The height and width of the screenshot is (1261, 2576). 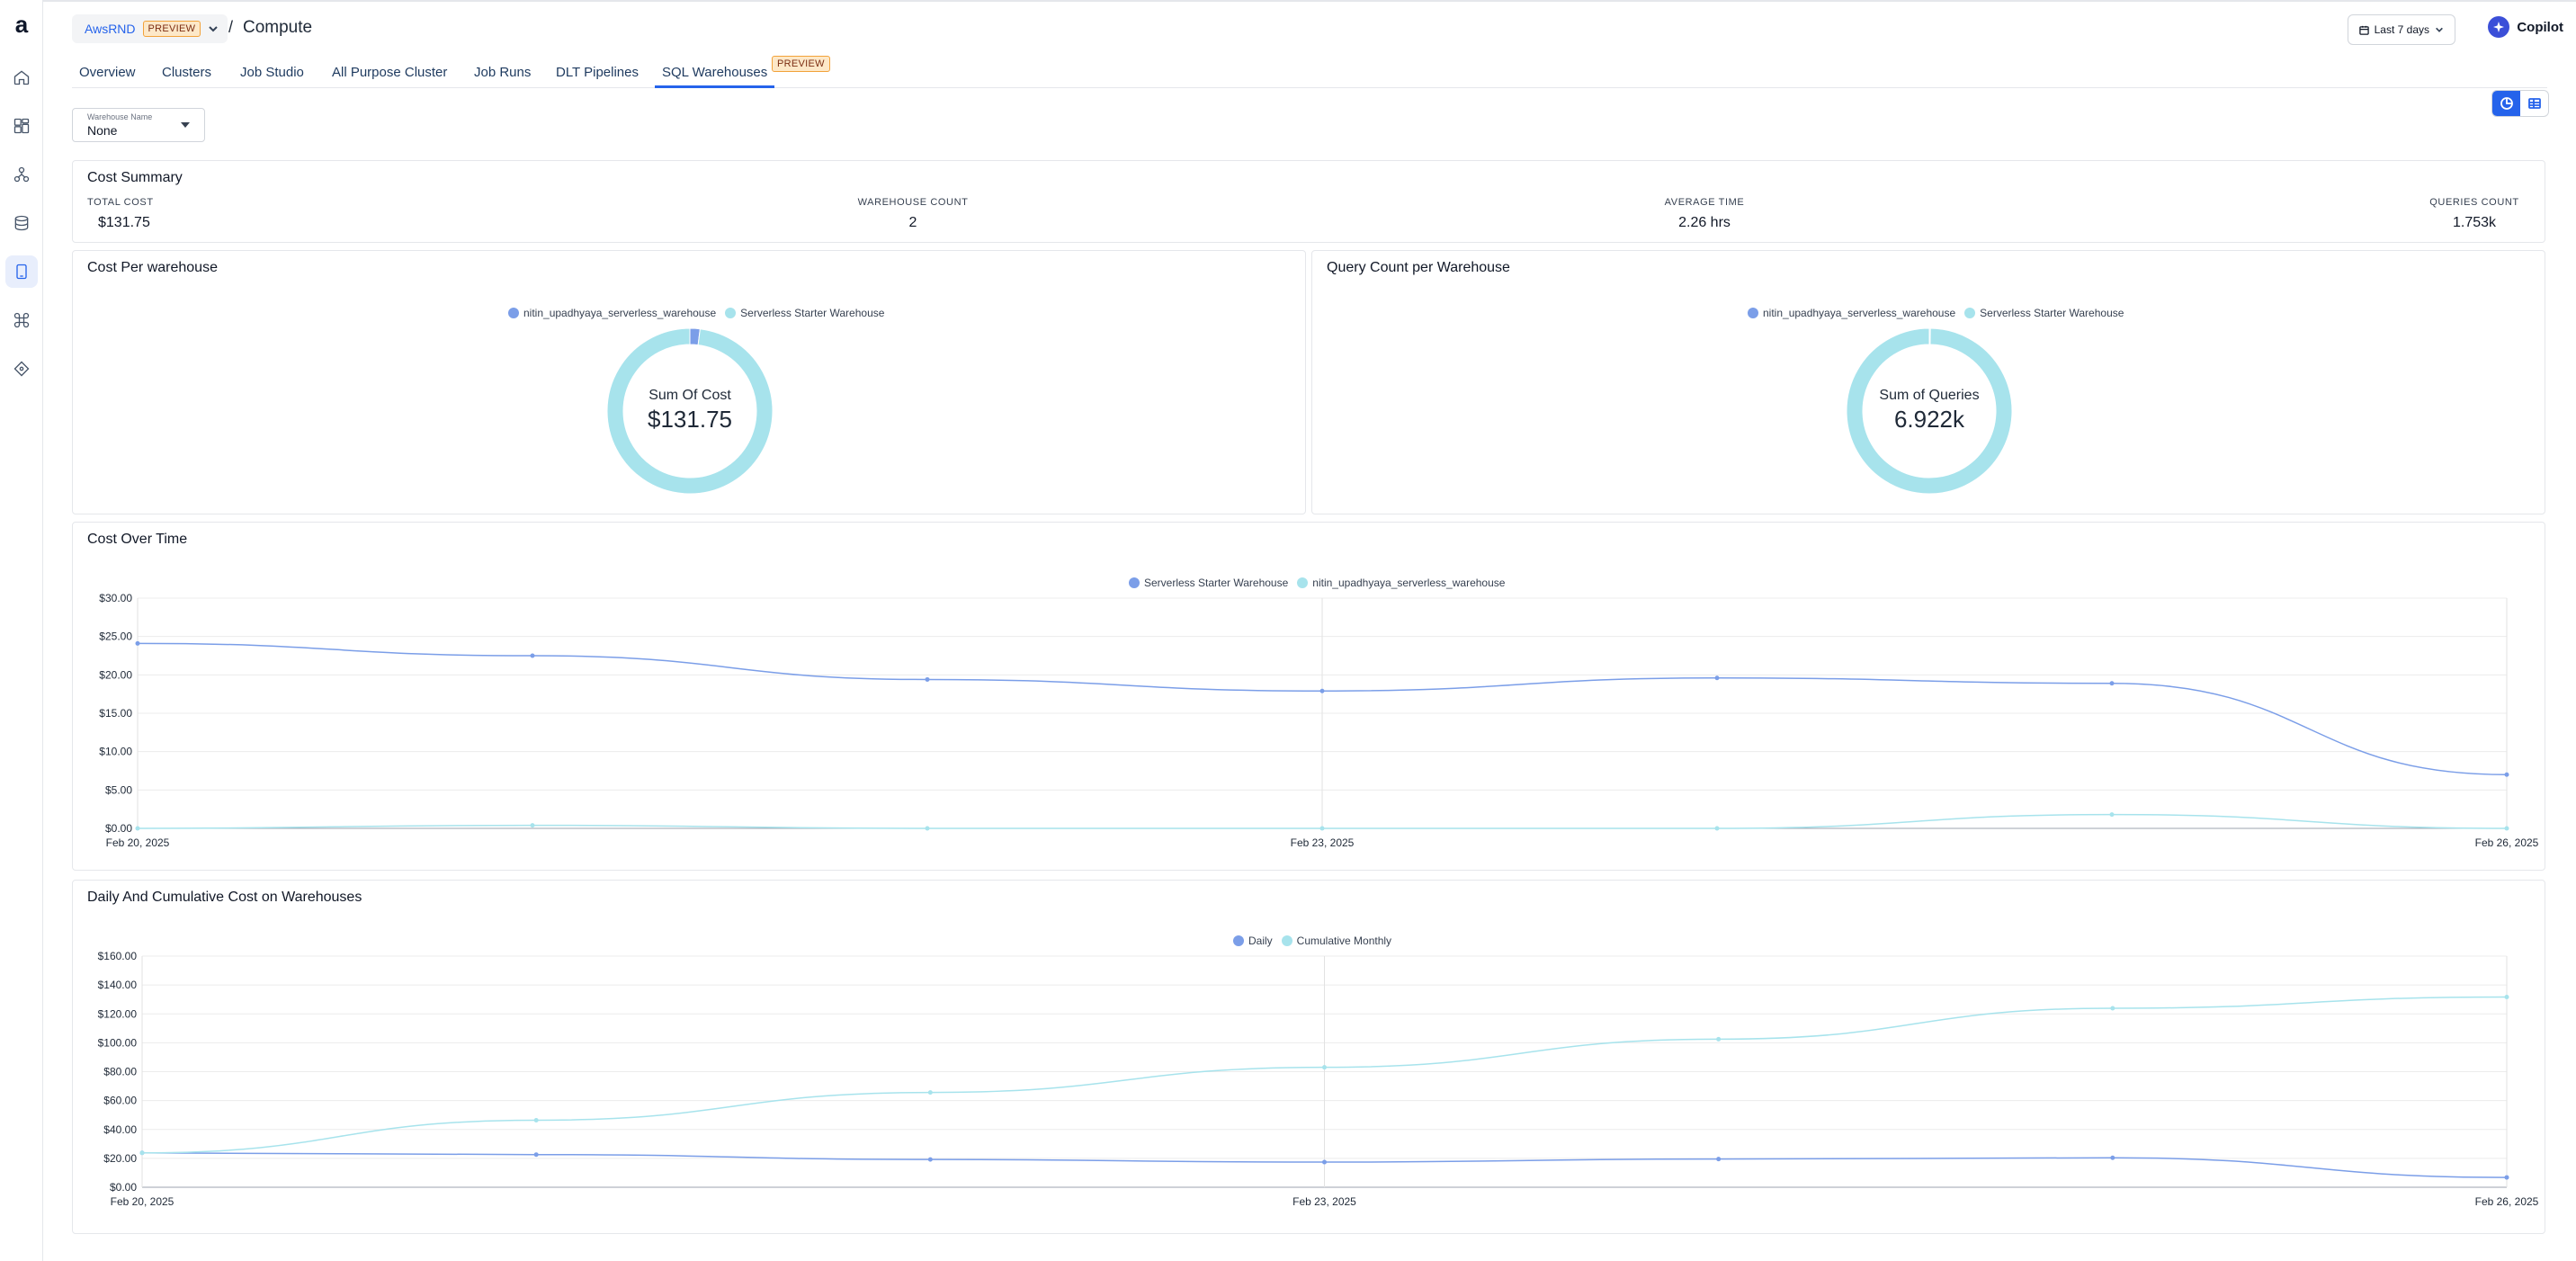 I want to click on date-range-selector: Last 7 days, so click(x=2401, y=29).